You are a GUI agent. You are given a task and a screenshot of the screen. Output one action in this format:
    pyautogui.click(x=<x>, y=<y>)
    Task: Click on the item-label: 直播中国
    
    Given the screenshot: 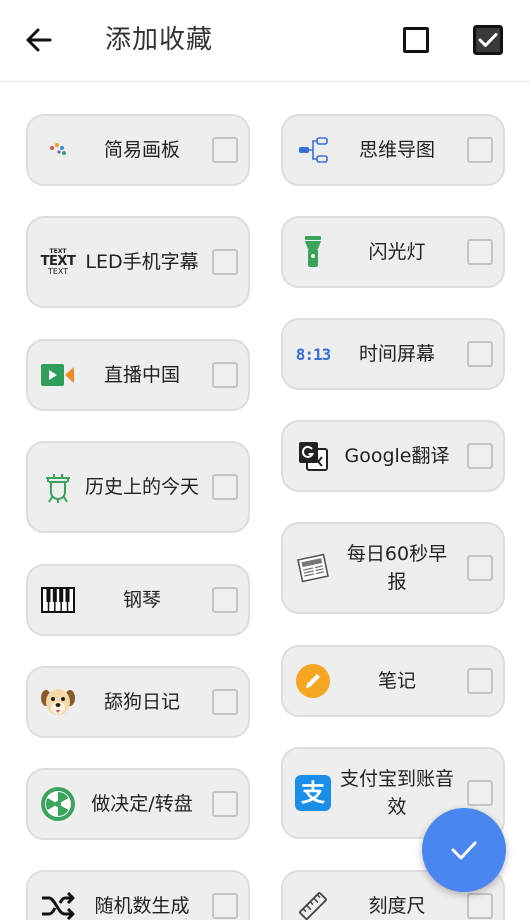 What is the action you would take?
    pyautogui.click(x=141, y=375)
    